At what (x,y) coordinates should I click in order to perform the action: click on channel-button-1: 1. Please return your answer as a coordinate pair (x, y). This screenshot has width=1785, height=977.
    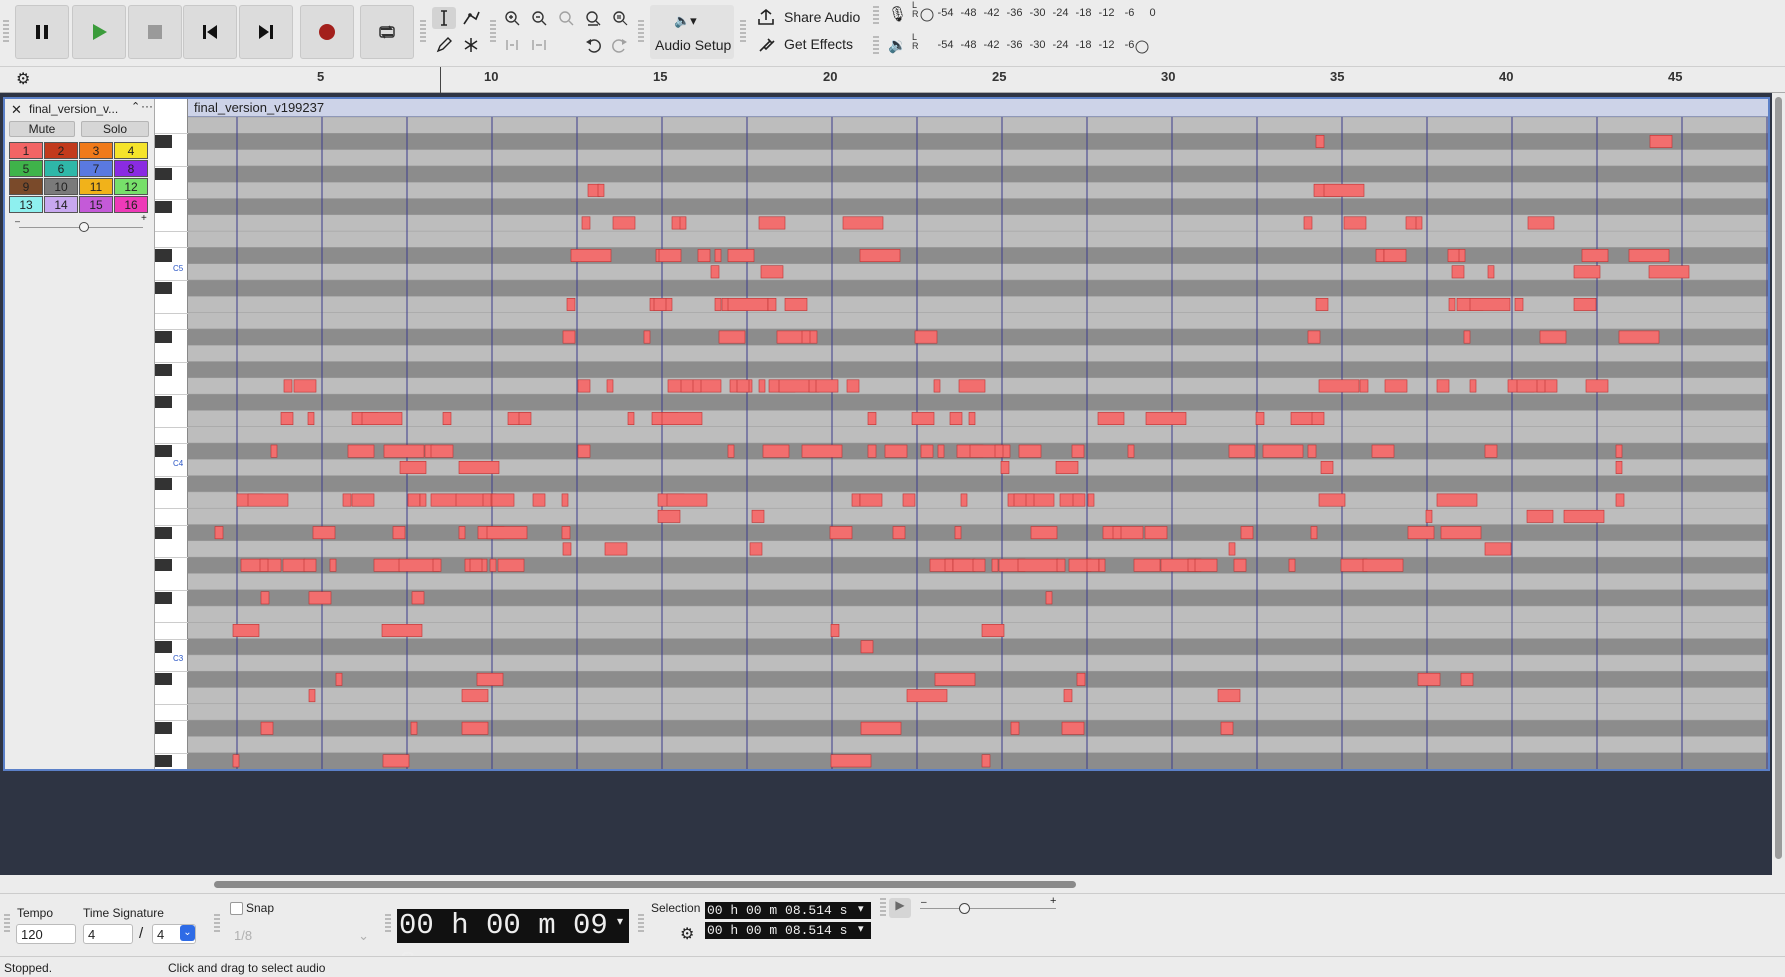
    Looking at the image, I should click on (26, 150).